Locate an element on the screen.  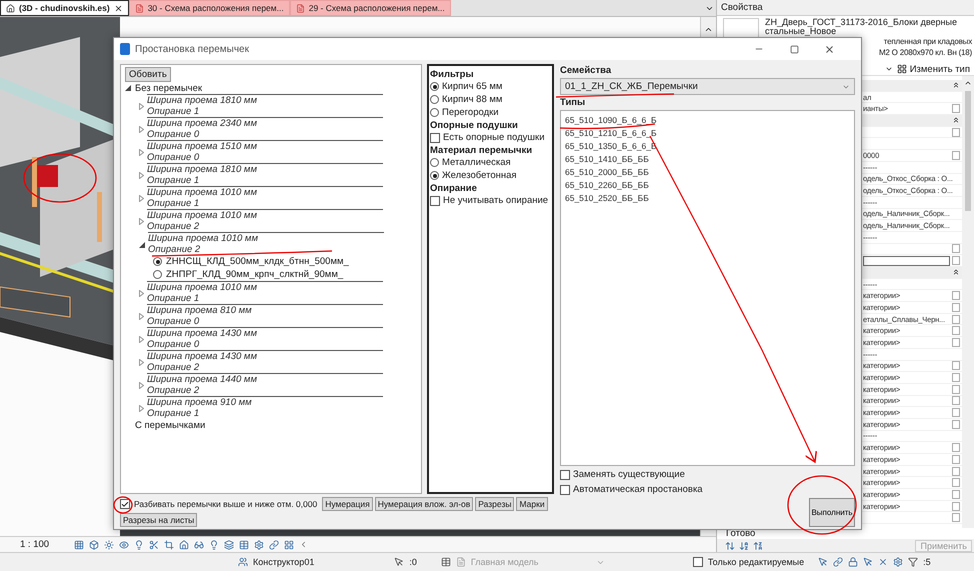
opening-width-label: Ширина проема 910 мм is located at coordinates (265, 402).